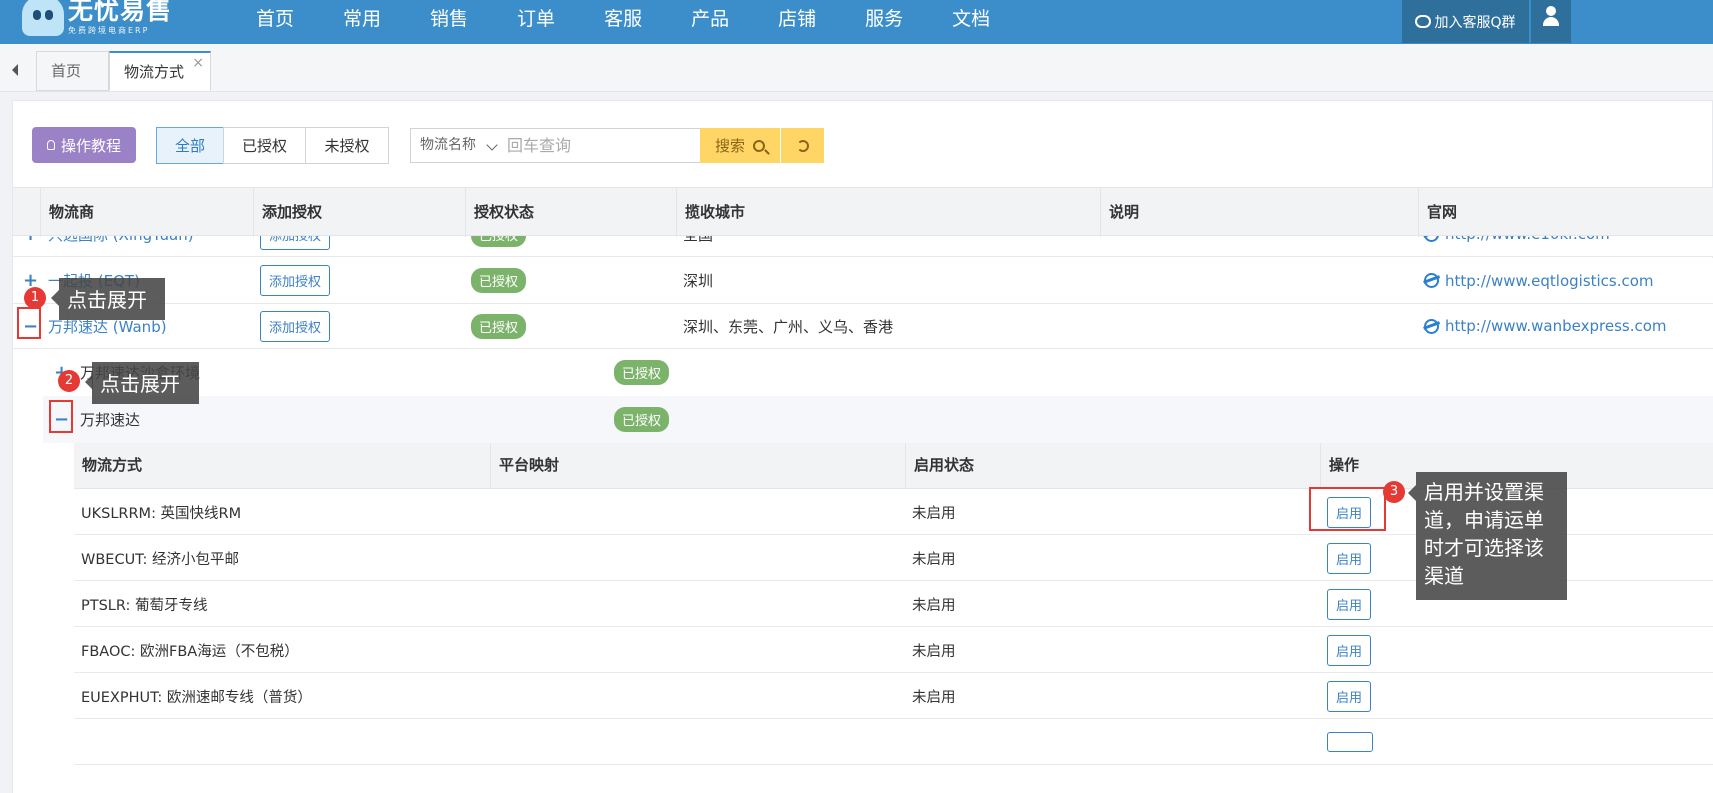 The height and width of the screenshot is (793, 1713). What do you see at coordinates (698, 281) in the screenshot?
I see `collection-city: 深圳` at bounding box center [698, 281].